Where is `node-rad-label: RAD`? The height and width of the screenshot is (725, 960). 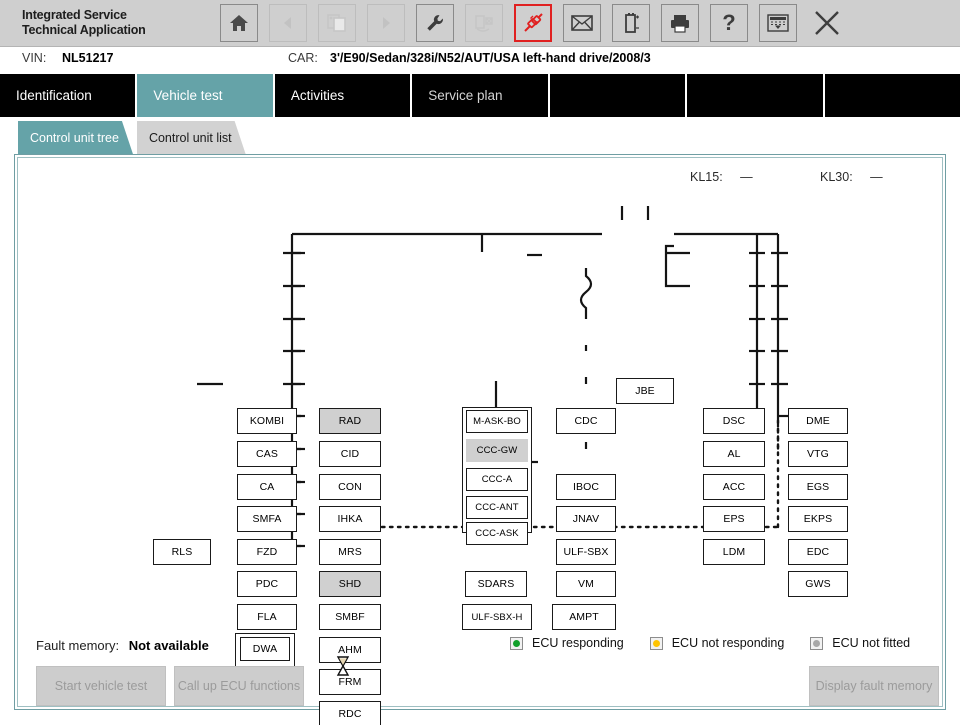
node-rad-label: RAD is located at coordinates (350, 421).